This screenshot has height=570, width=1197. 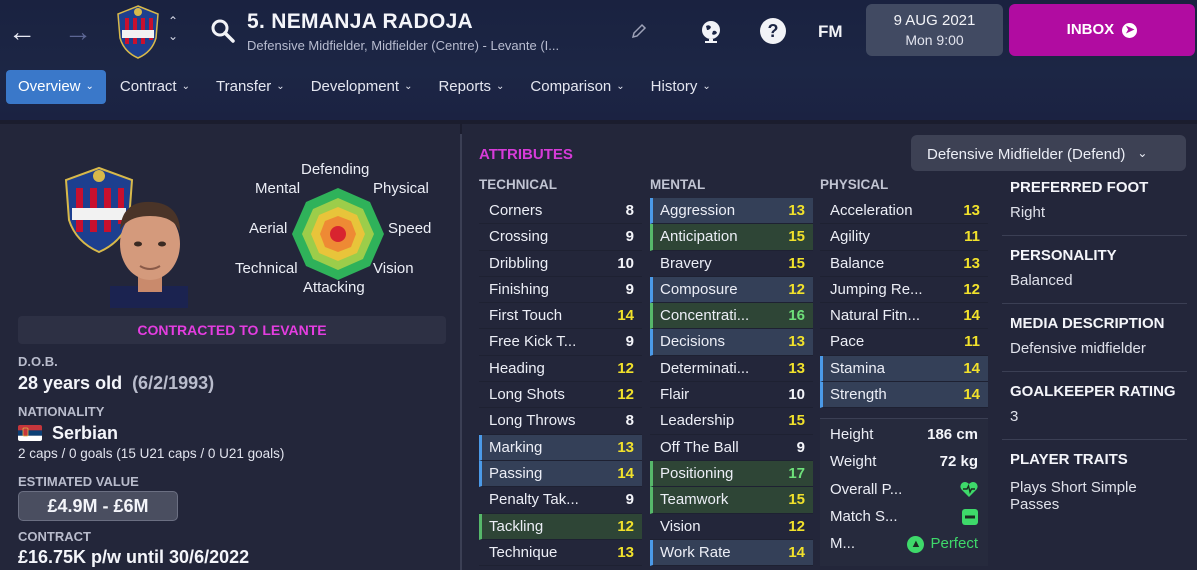 I want to click on pencil-edit-icon, so click(x=639, y=31).